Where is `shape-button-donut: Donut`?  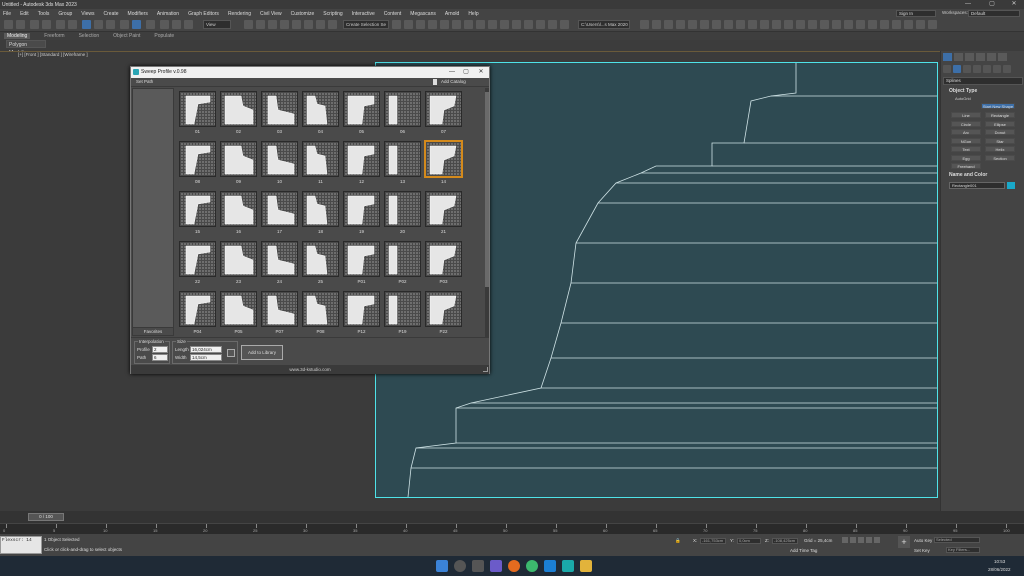 shape-button-donut: Donut is located at coordinates (1000, 132).